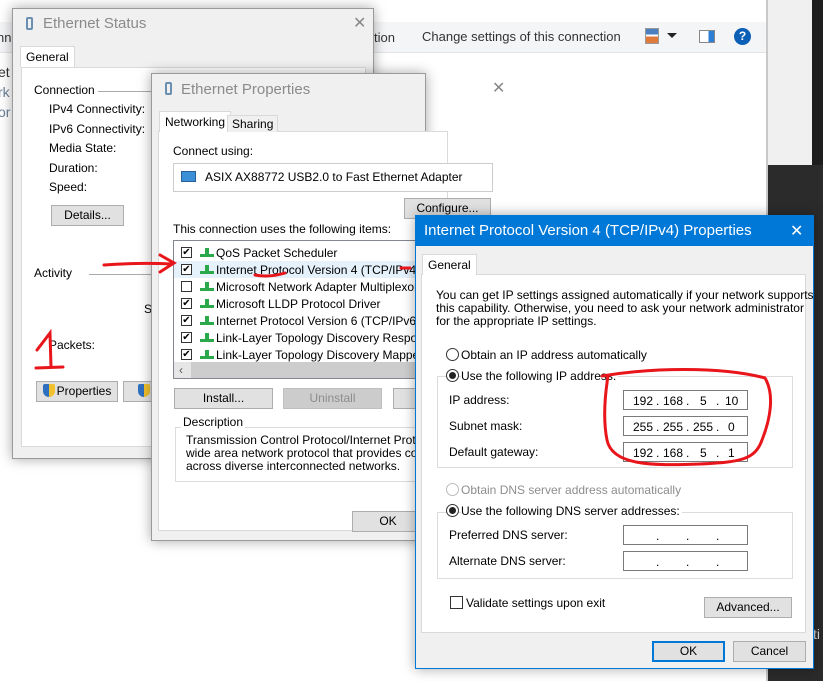 The image size is (823, 681). What do you see at coordinates (270, 274) in the screenshot?
I see `annotation-underline` at bounding box center [270, 274].